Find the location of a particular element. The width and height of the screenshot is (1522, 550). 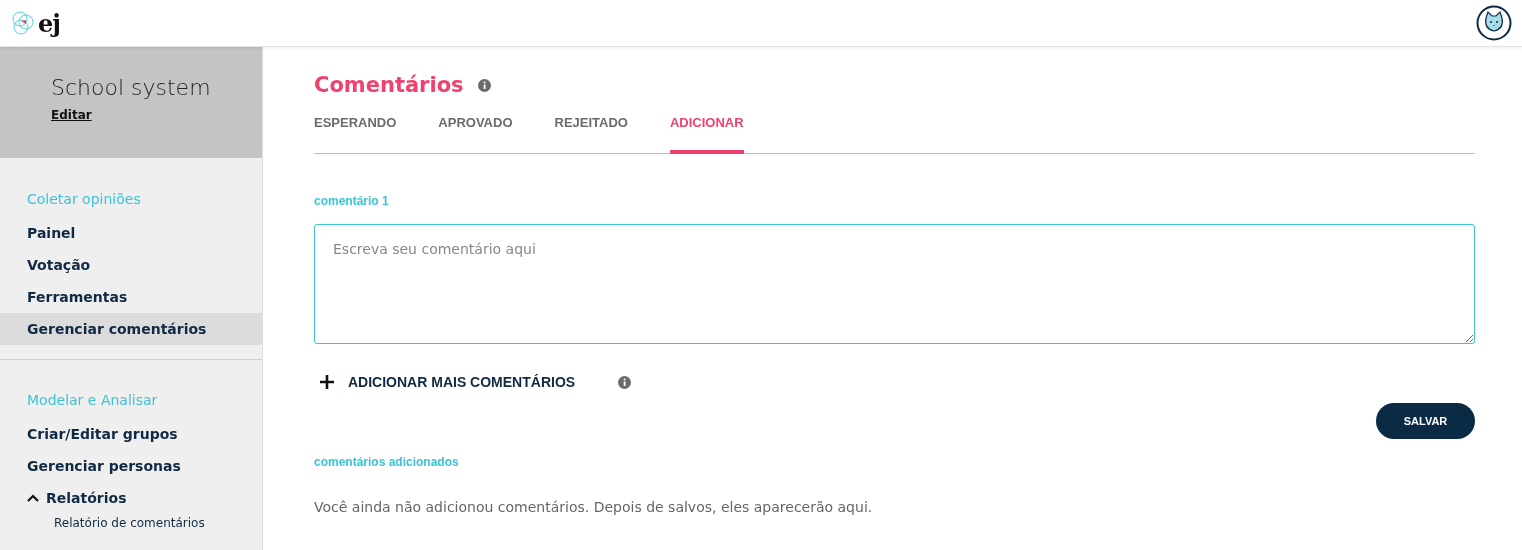

sidebar-item: Votação is located at coordinates (131, 265).